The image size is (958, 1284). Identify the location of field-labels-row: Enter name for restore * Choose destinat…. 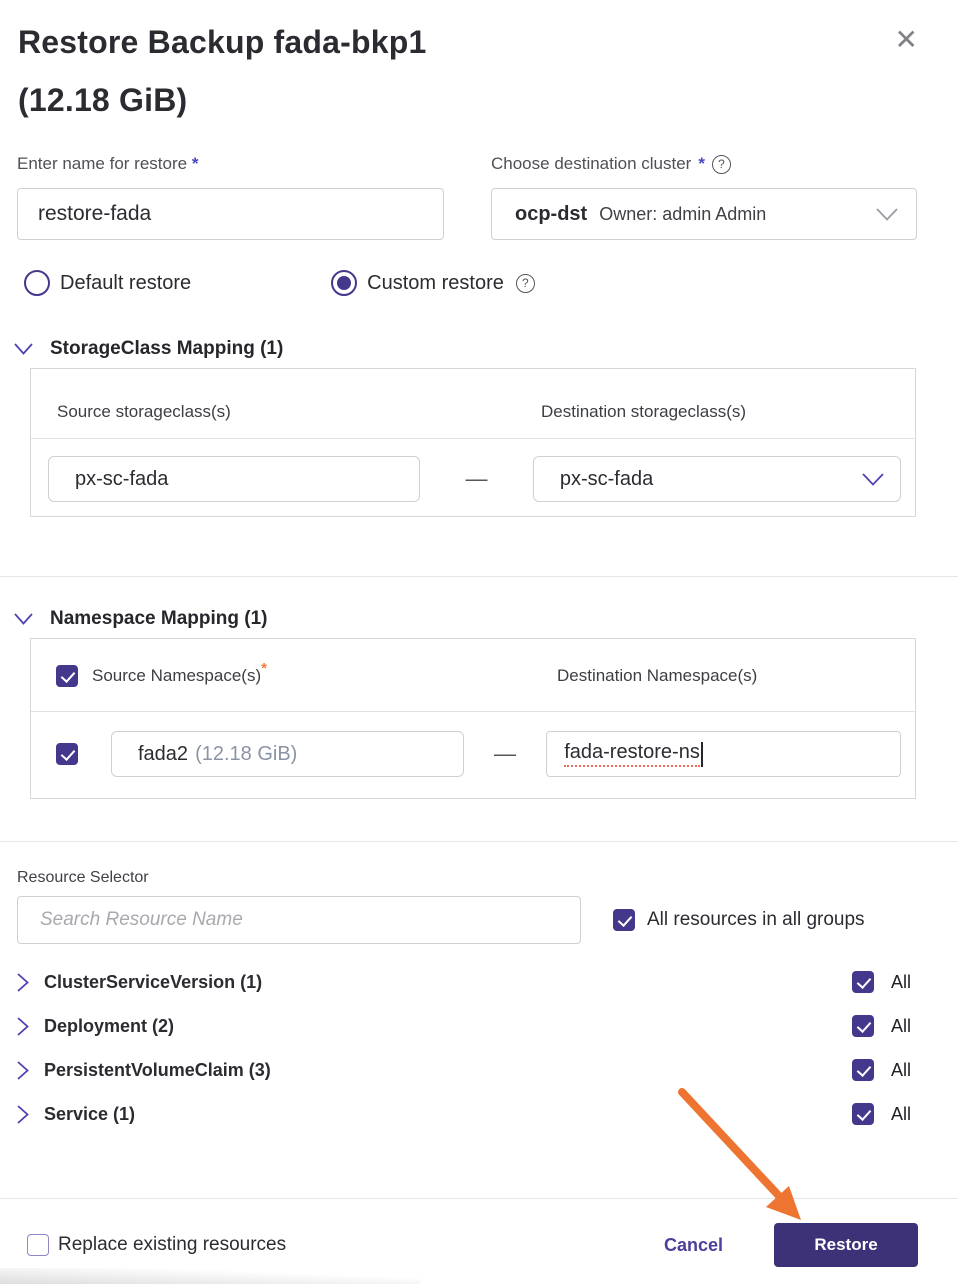
(487, 164).